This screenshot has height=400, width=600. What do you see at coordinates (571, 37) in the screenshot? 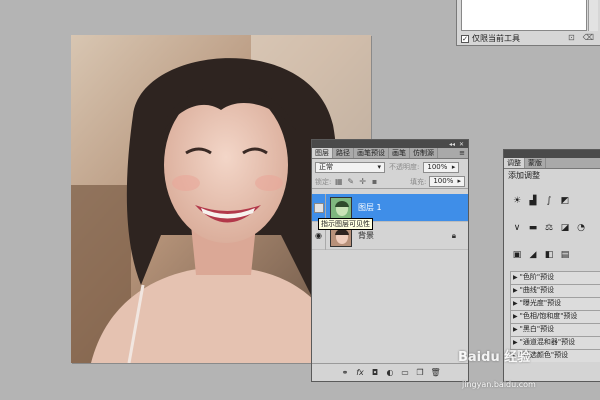
I see `new-preset-icon: ⊡` at bounding box center [571, 37].